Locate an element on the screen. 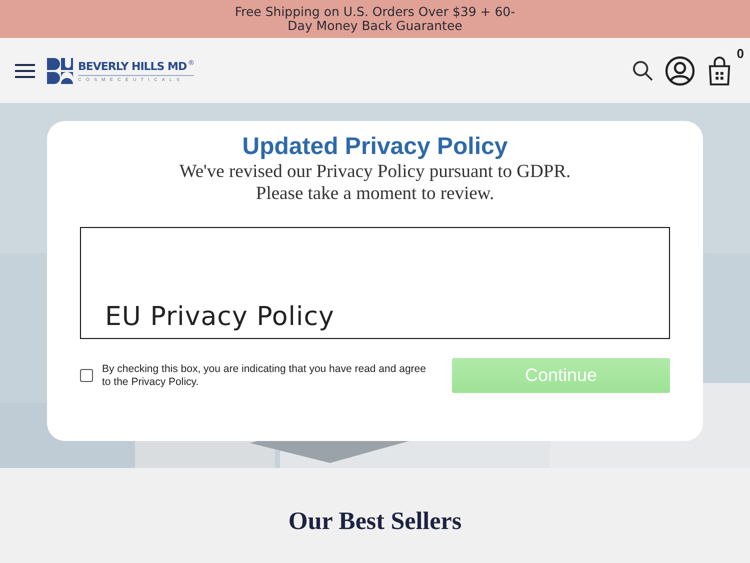 The height and width of the screenshot is (563, 750). policy-heading: EU Privacy Policy is located at coordinates (219, 317).